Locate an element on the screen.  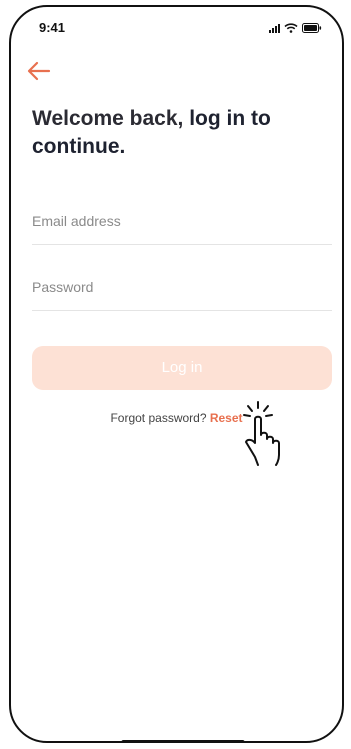
wifi-icon is located at coordinates (291, 28).